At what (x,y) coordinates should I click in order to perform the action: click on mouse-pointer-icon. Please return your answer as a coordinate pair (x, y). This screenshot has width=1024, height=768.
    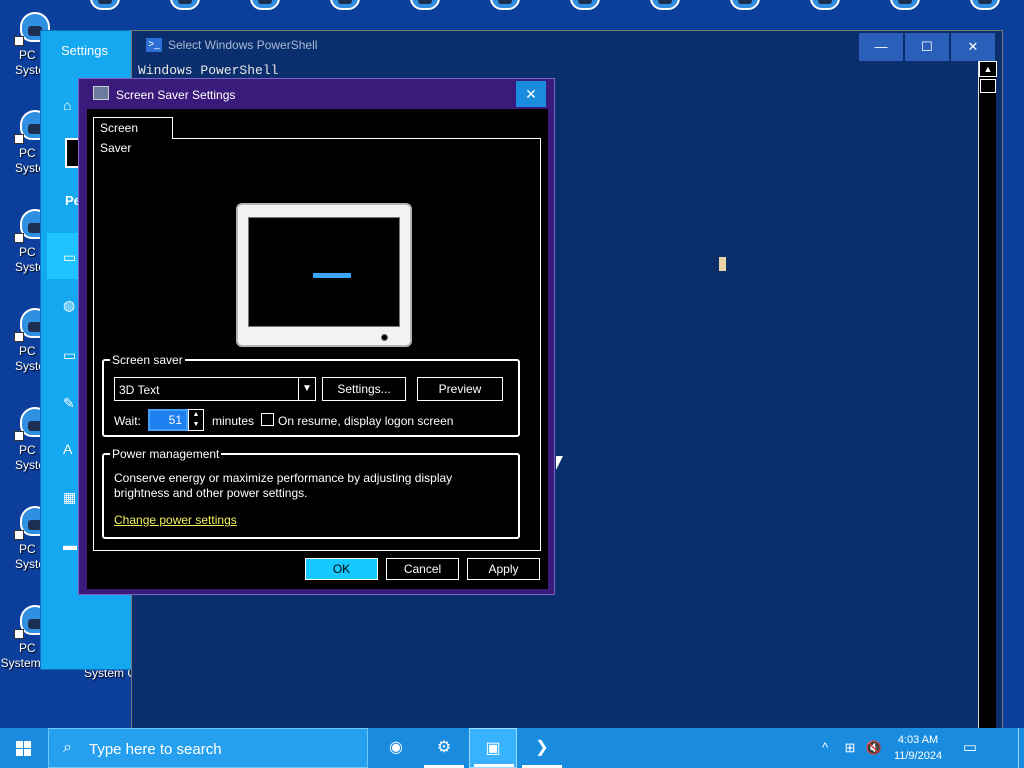
    Looking at the image, I should click on (559, 463).